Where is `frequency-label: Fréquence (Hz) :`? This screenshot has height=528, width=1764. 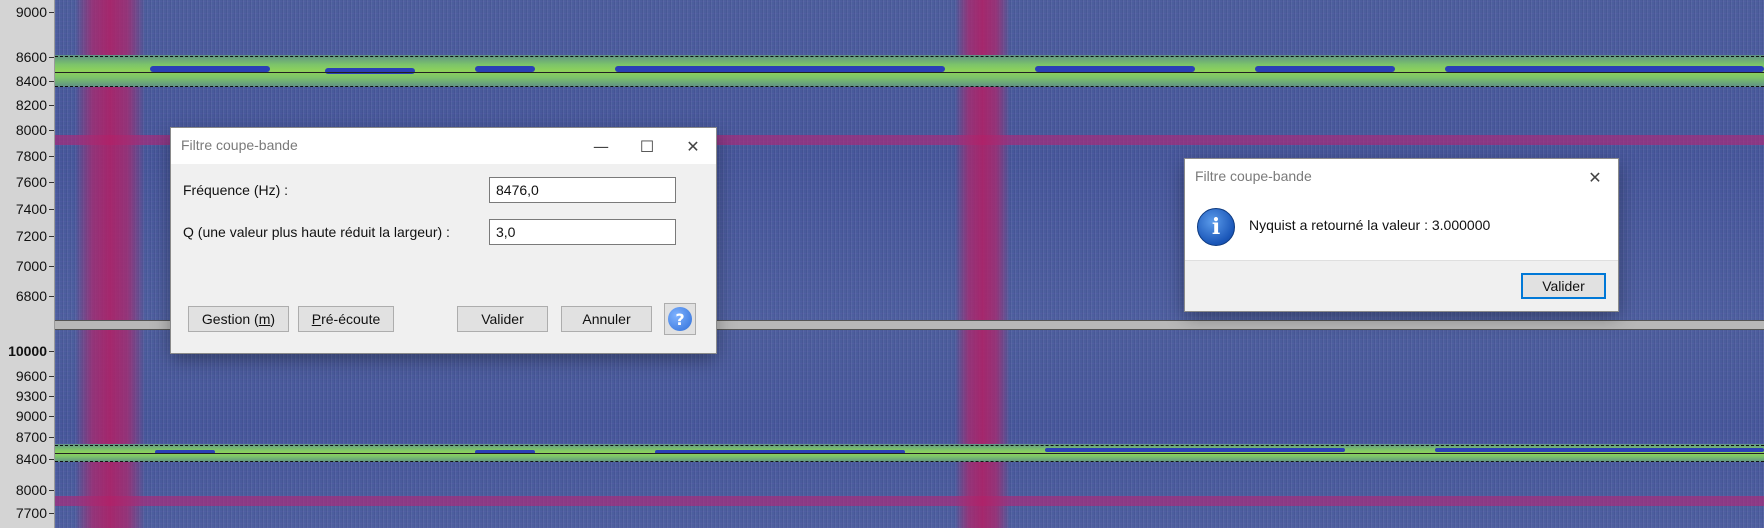
frequency-label: Fréquence (Hz) : is located at coordinates (236, 190).